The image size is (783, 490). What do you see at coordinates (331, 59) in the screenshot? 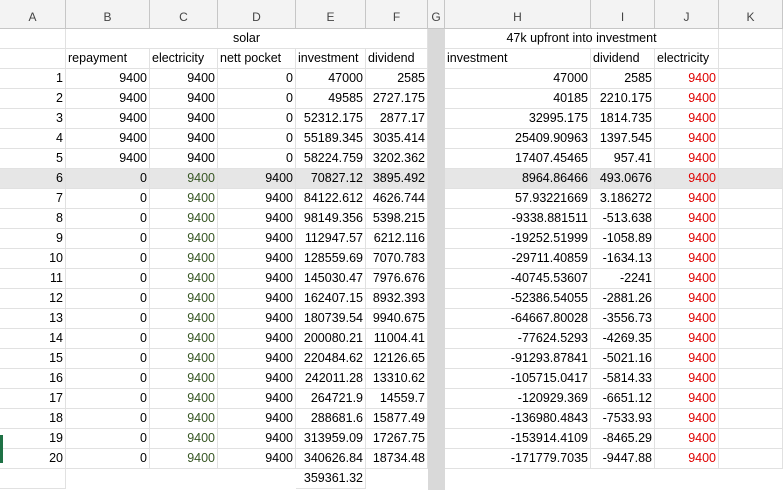
I see `header-e: investment` at bounding box center [331, 59].